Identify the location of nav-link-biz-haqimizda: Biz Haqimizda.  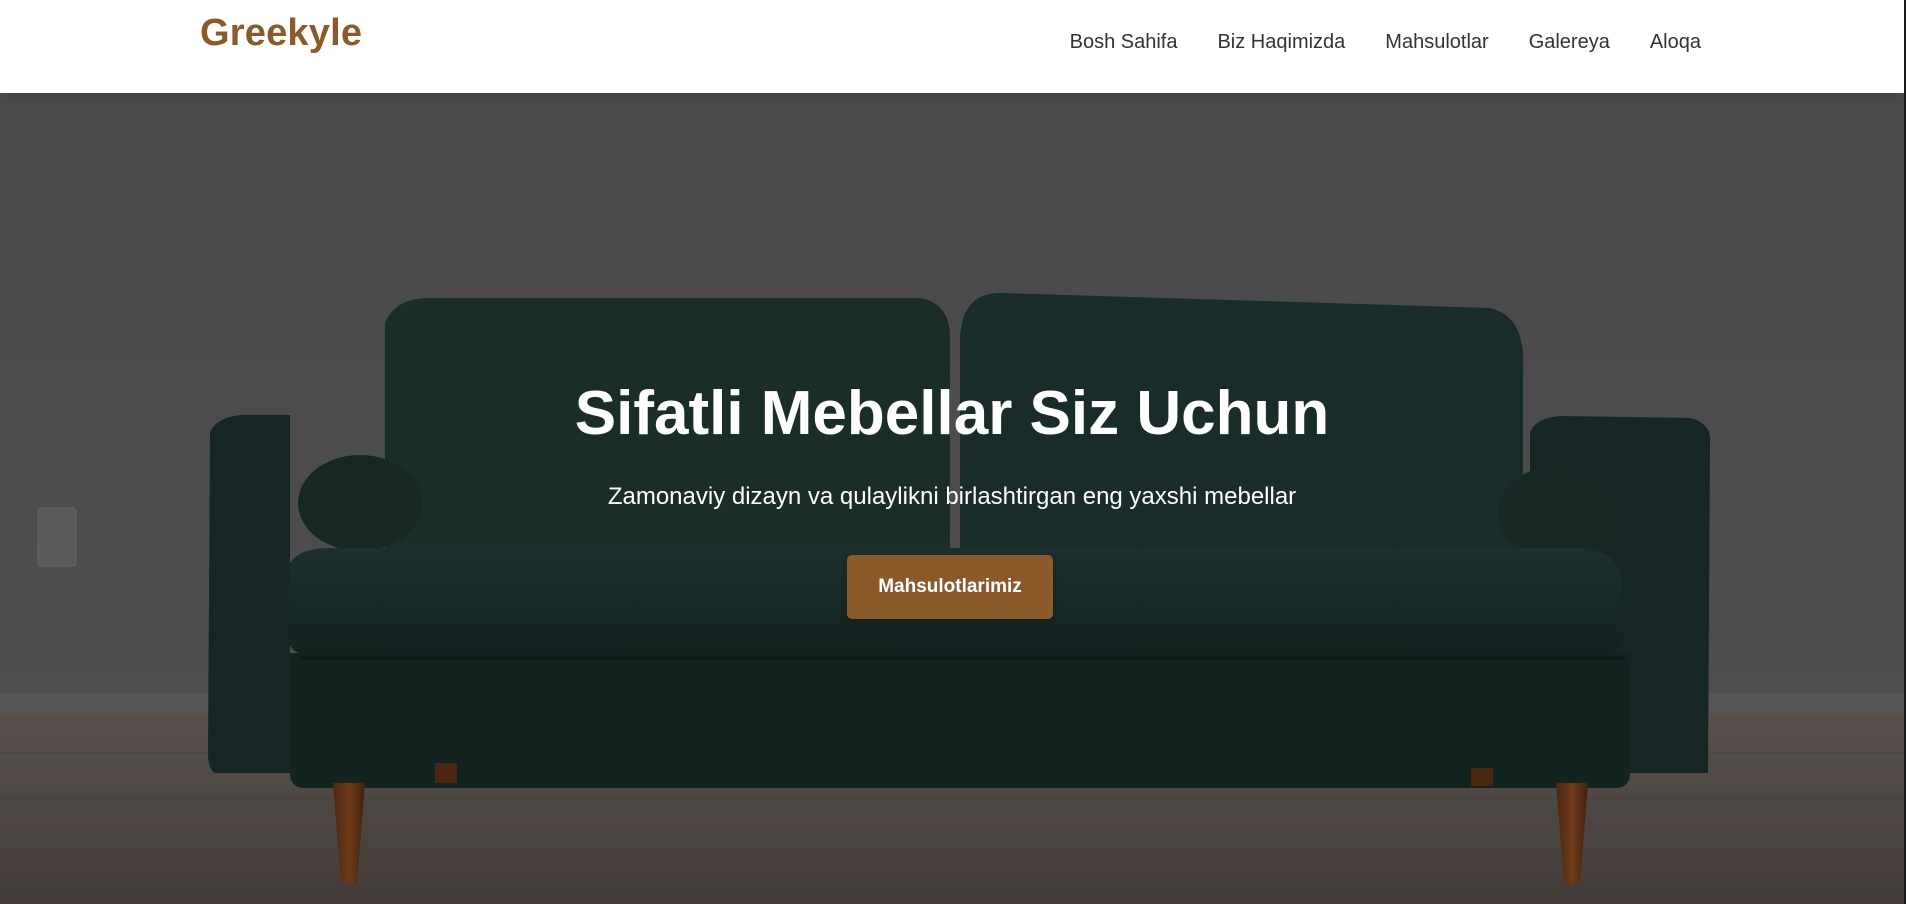
(1281, 42).